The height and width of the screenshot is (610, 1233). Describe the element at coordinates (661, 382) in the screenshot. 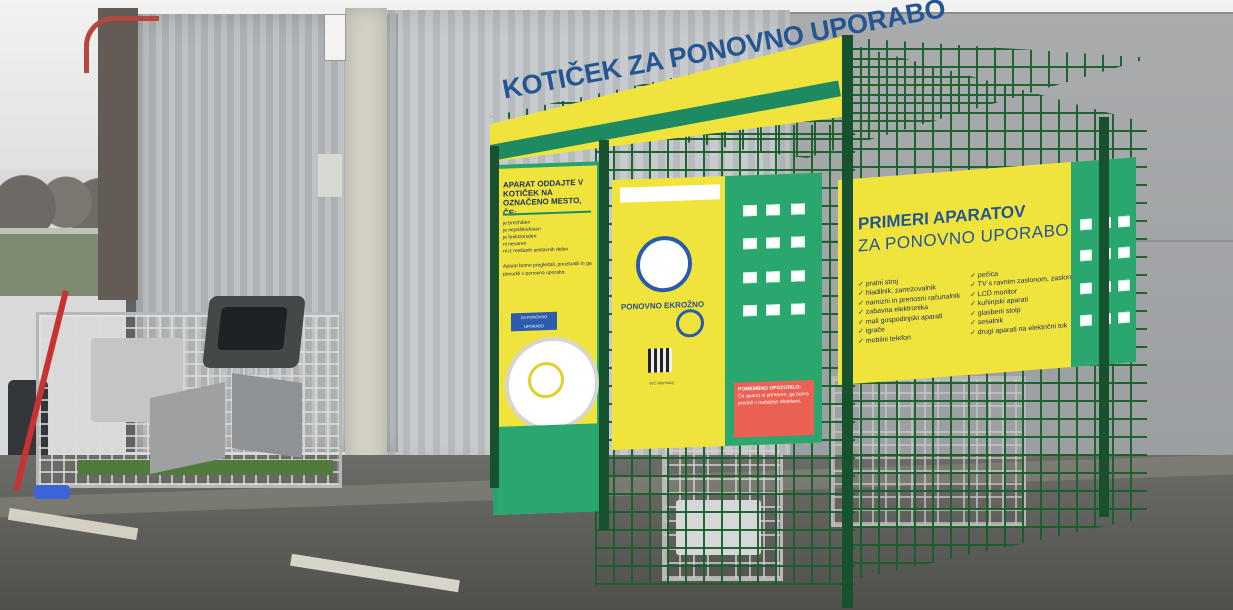

I see `qr-caption: Več informacij` at that location.